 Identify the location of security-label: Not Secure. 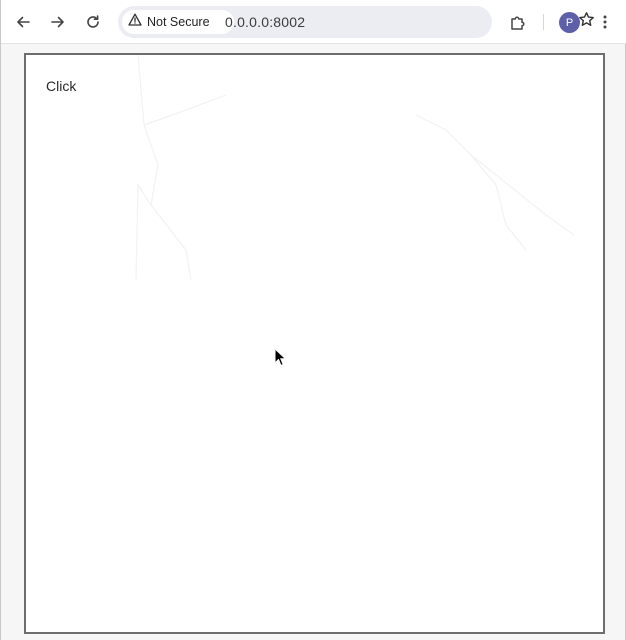
(178, 22).